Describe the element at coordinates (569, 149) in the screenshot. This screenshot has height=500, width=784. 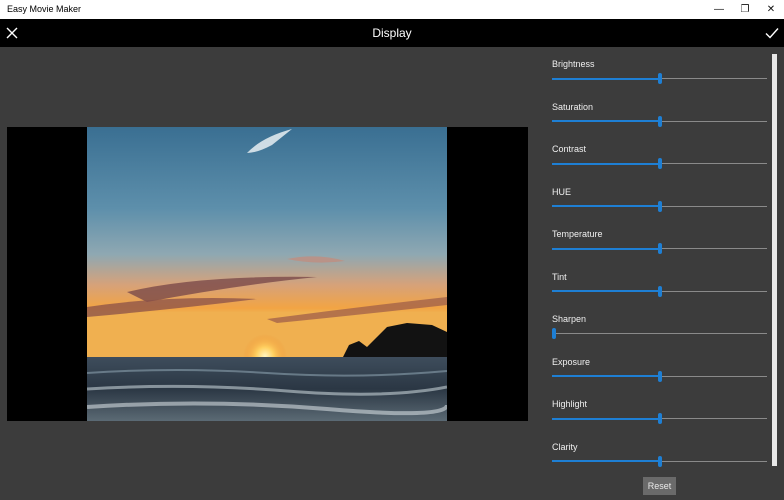
I see `slider-label: Contrast` at that location.